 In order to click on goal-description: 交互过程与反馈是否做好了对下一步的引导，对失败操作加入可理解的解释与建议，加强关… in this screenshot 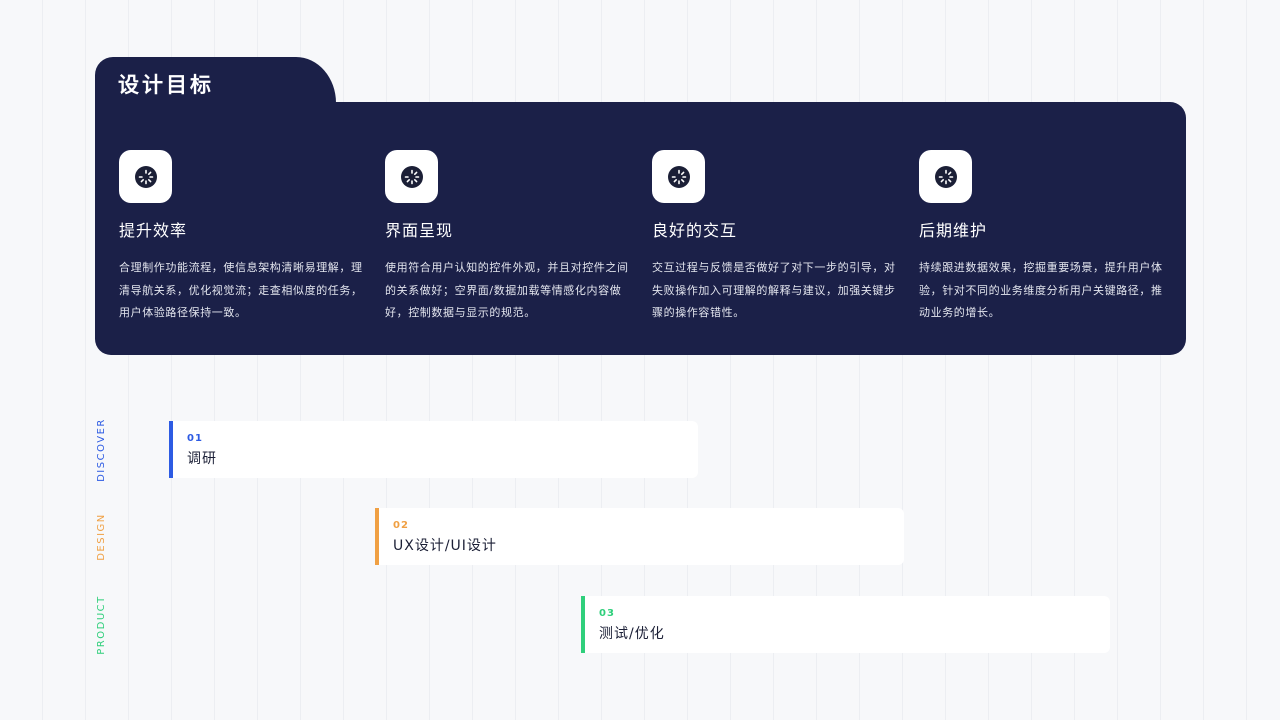, I will do `click(774, 290)`.